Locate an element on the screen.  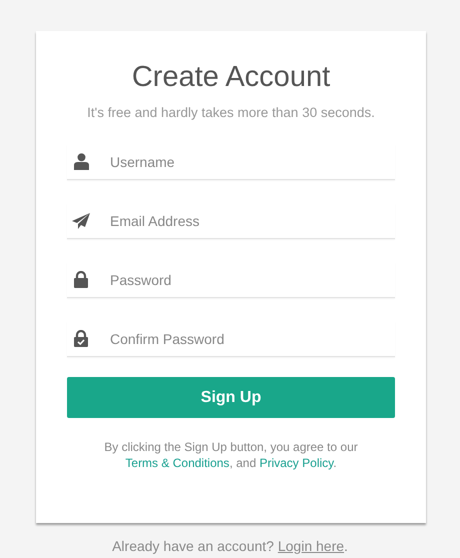
padlock-icon is located at coordinates (81, 279).